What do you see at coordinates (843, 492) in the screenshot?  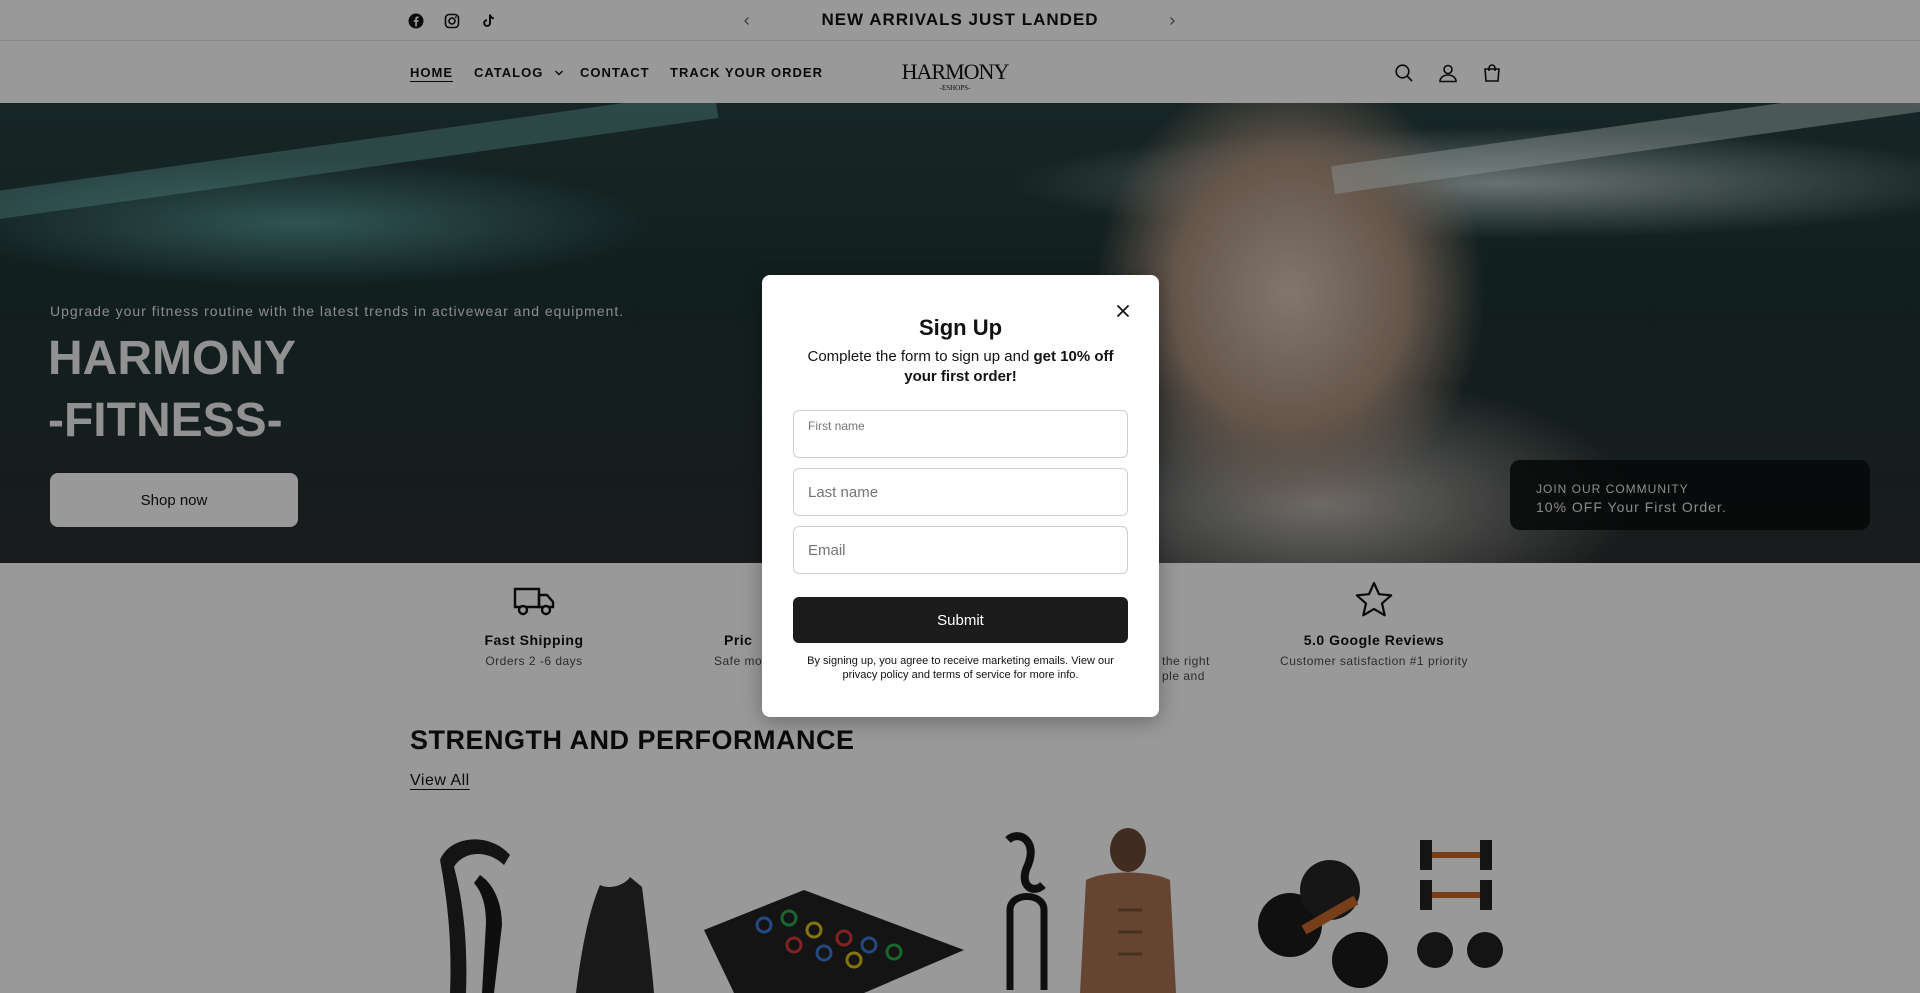 I see `last-name-placeholder: Last name` at bounding box center [843, 492].